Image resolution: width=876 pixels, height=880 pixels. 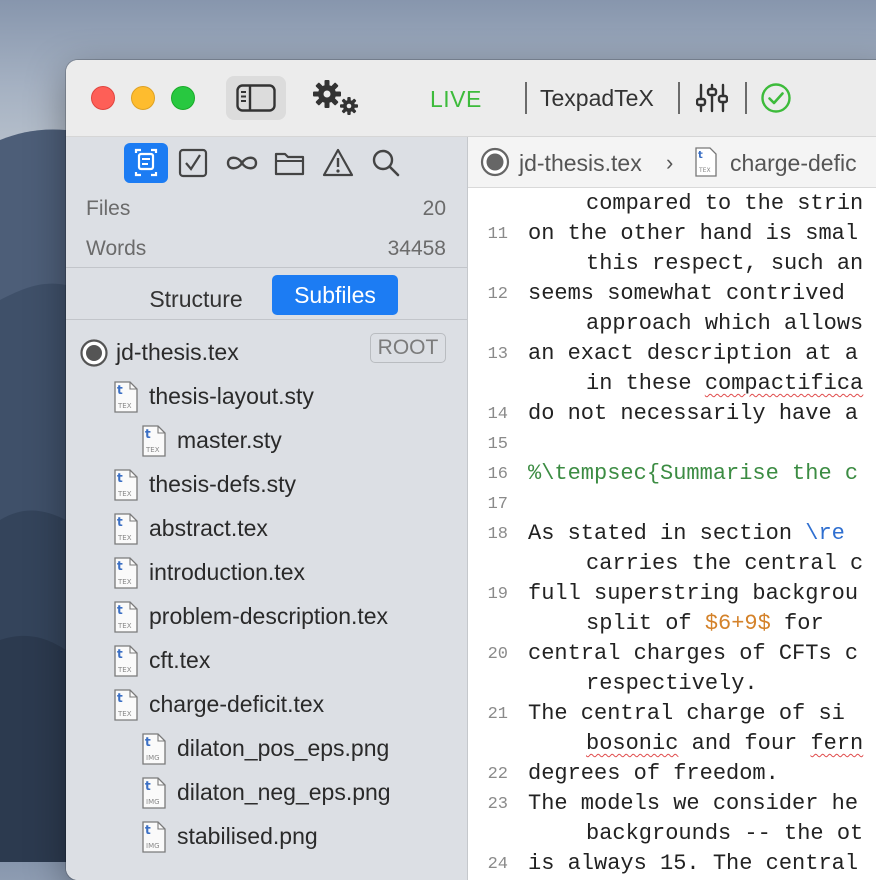 I want to click on code-text: compared to the strin, so click(x=724, y=203).